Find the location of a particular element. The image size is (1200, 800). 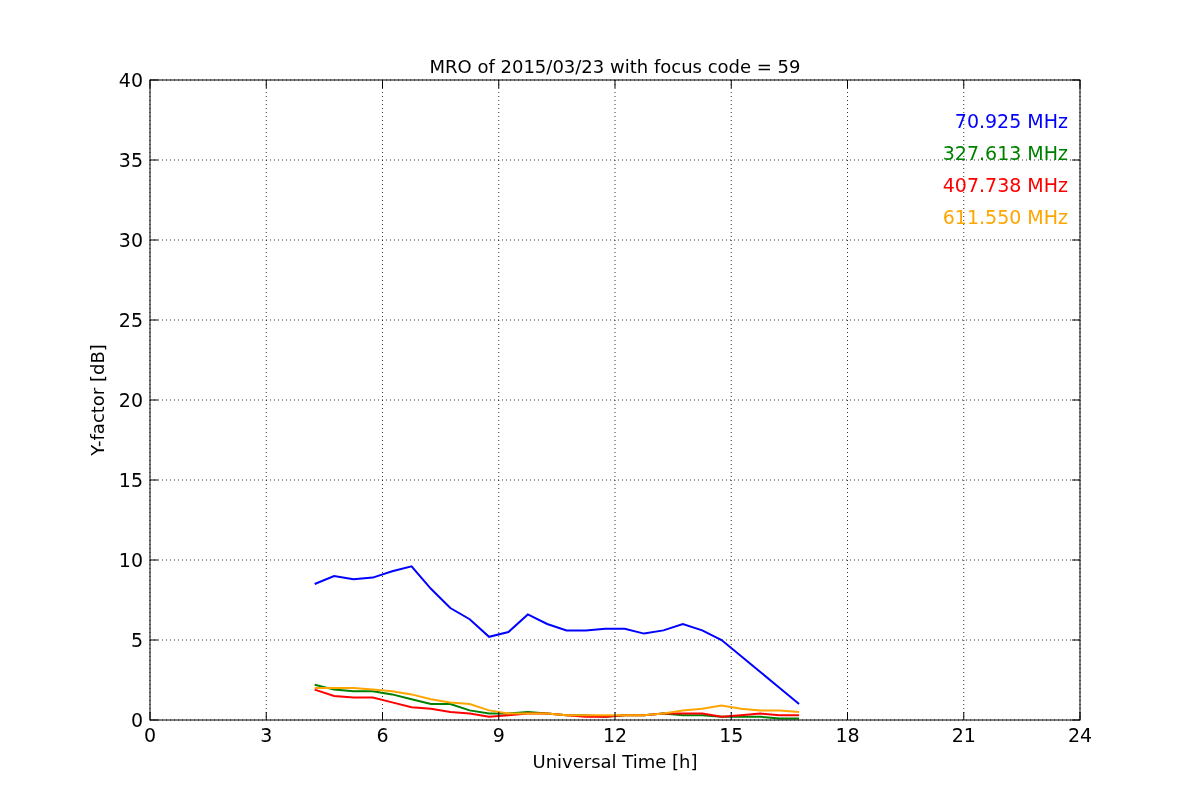

tick-label: 3 is located at coordinates (266, 735).